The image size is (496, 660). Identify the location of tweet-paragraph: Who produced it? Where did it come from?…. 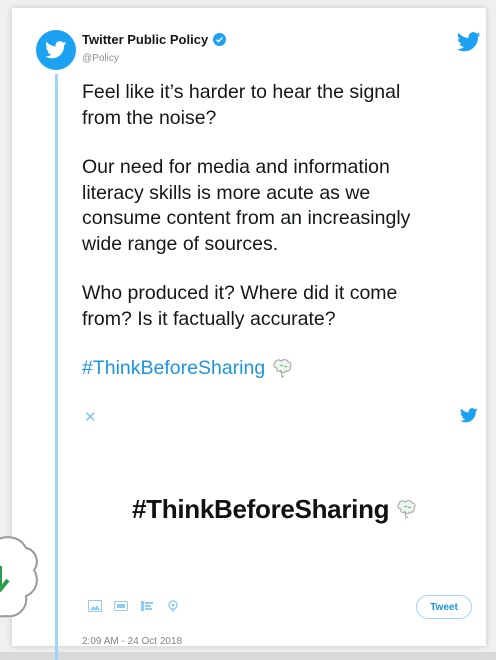
(240, 306).